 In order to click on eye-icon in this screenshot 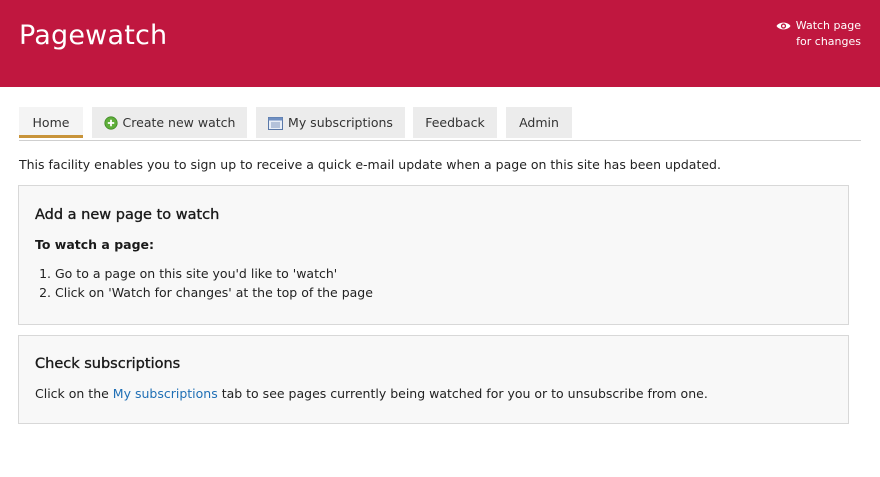, I will do `click(783, 28)`.